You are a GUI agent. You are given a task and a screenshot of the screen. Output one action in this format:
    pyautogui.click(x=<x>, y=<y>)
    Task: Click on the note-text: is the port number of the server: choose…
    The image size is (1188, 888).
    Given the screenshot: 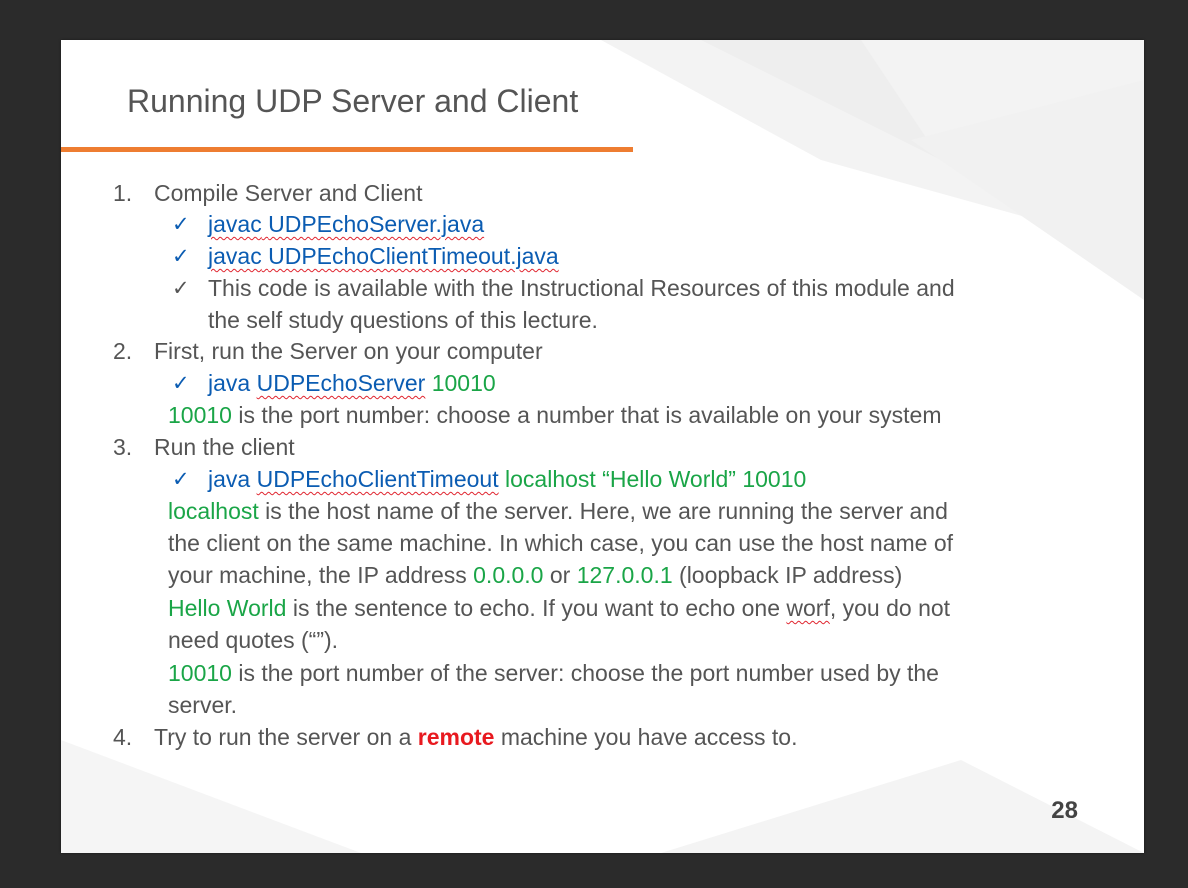 What is the action you would take?
    pyautogui.click(x=585, y=673)
    